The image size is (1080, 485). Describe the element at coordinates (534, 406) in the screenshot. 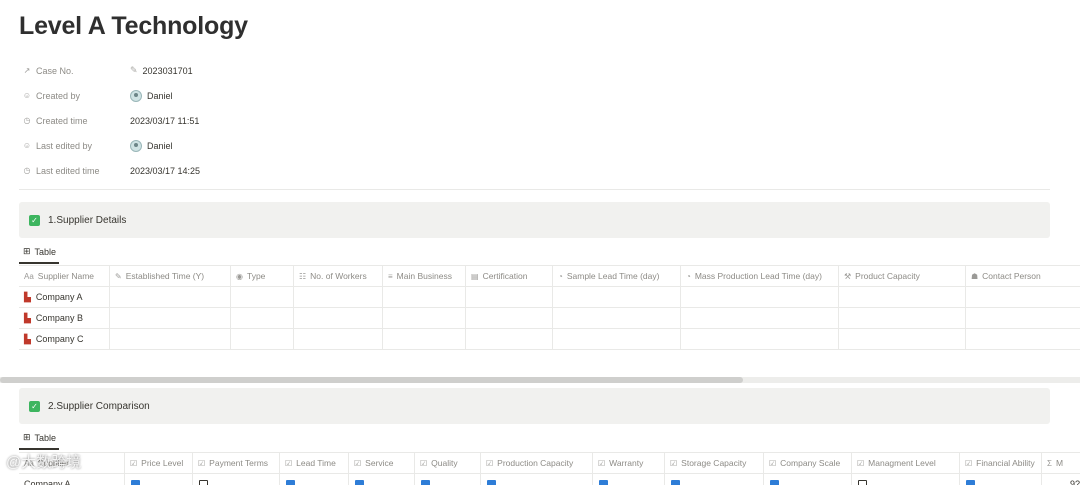

I see `callout-supplier-comparison: ✓ 2.Supplier Comparison` at that location.